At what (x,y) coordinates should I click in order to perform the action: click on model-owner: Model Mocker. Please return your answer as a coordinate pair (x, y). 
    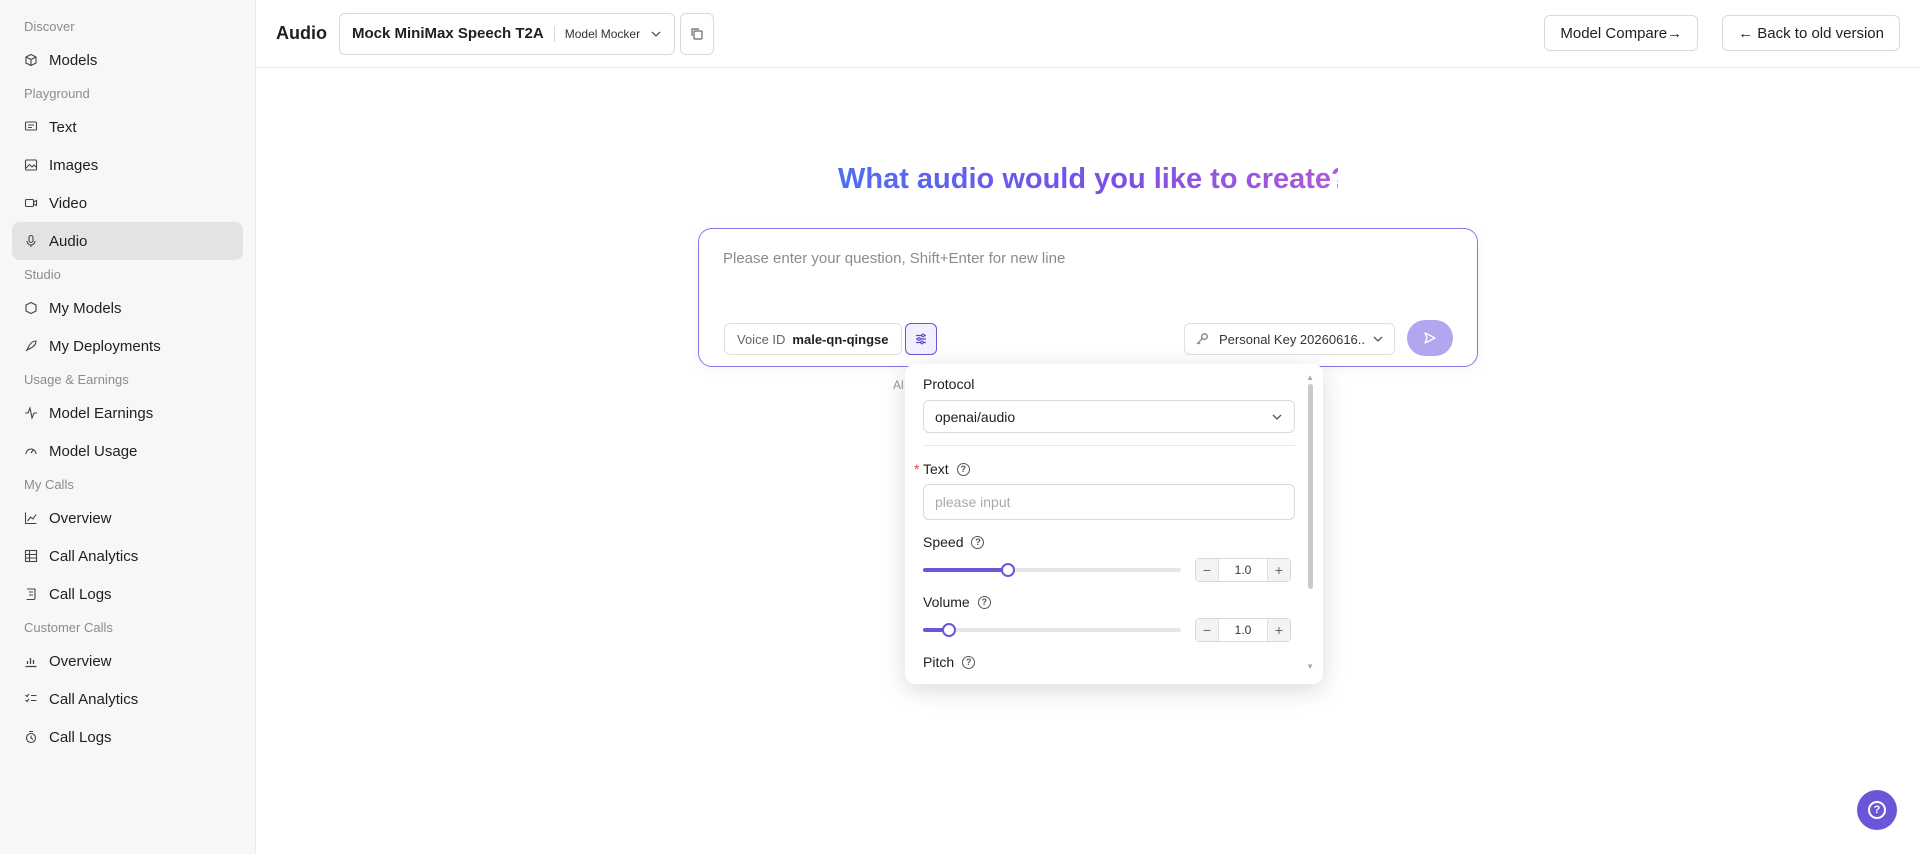
    Looking at the image, I should click on (602, 33).